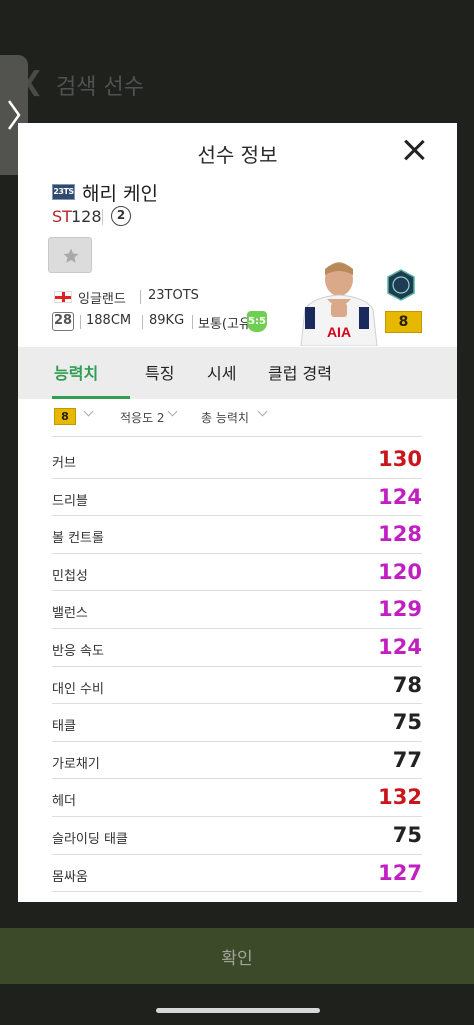 The width and height of the screenshot is (474, 1025). I want to click on level-filter: 8, so click(65, 416).